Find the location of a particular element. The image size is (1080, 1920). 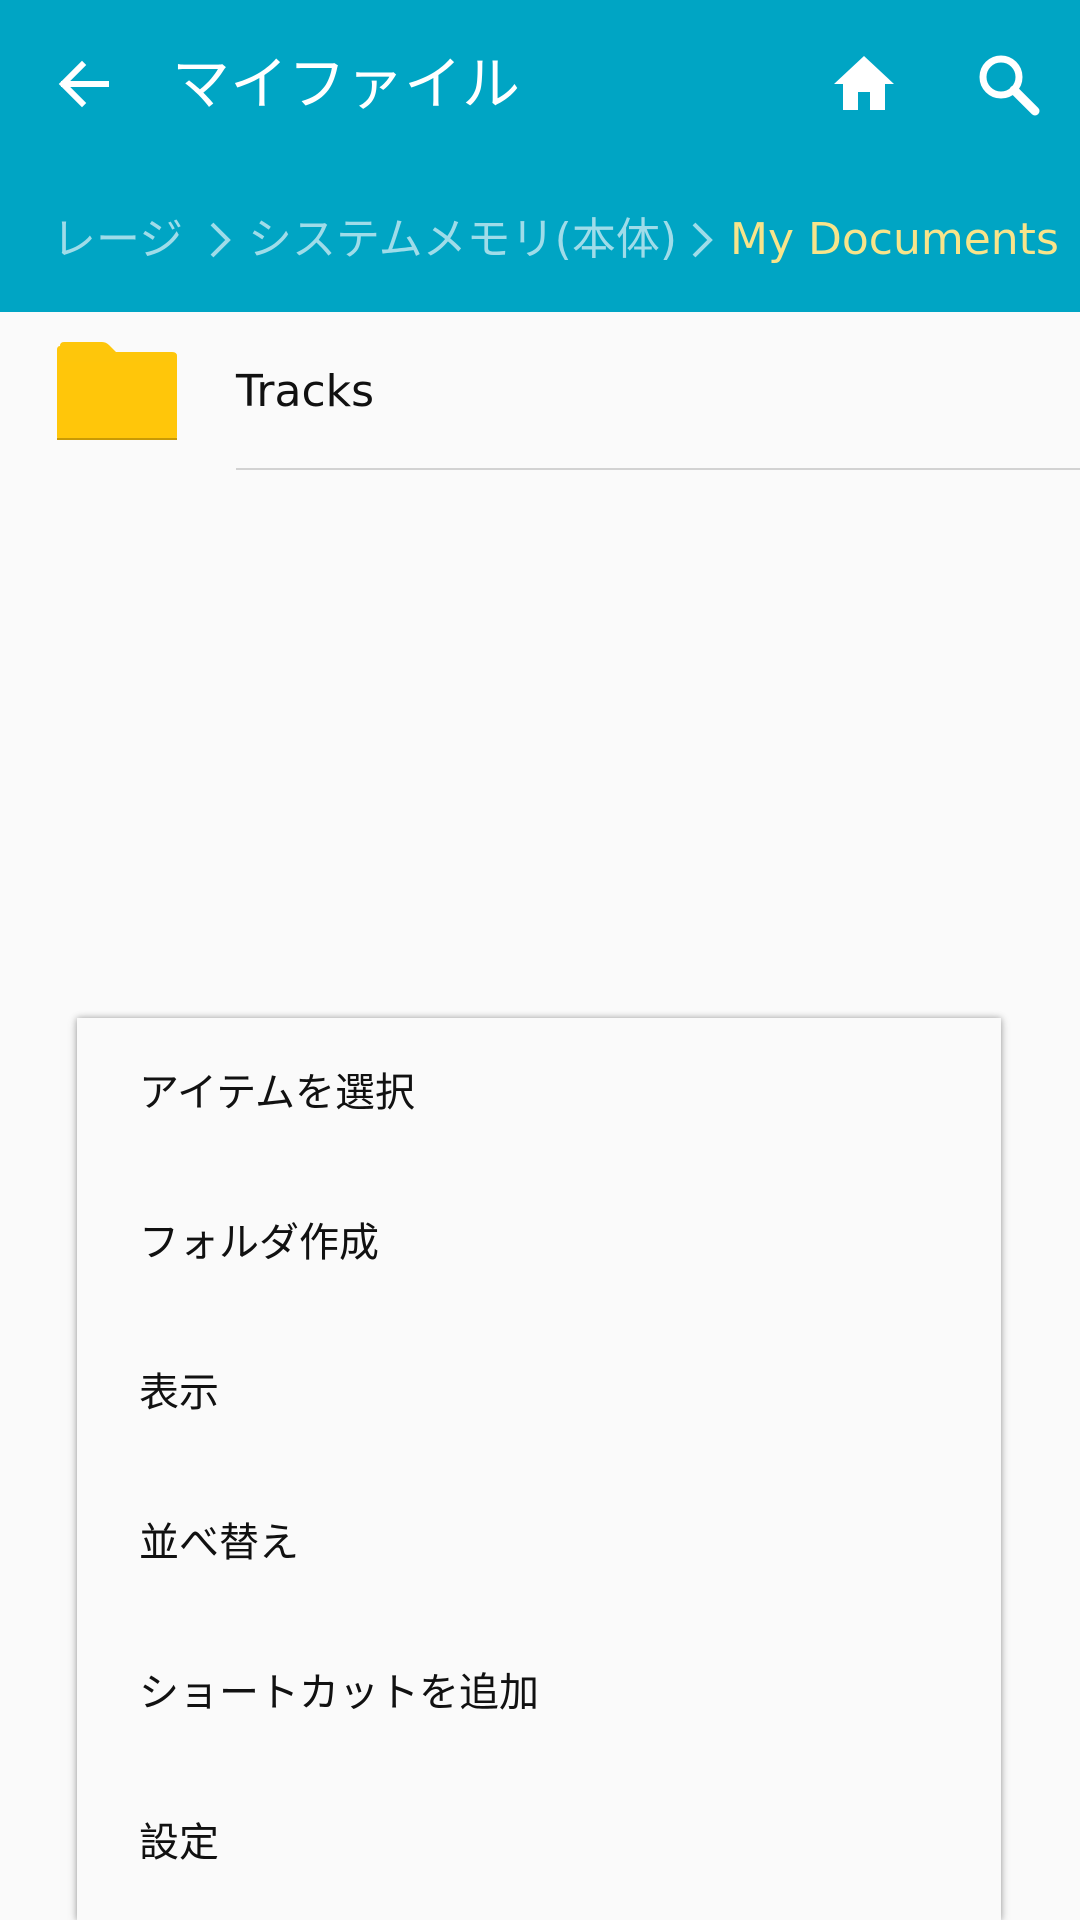

menu-item-add-shortcut: ショートカットを追加 is located at coordinates (539, 1693).